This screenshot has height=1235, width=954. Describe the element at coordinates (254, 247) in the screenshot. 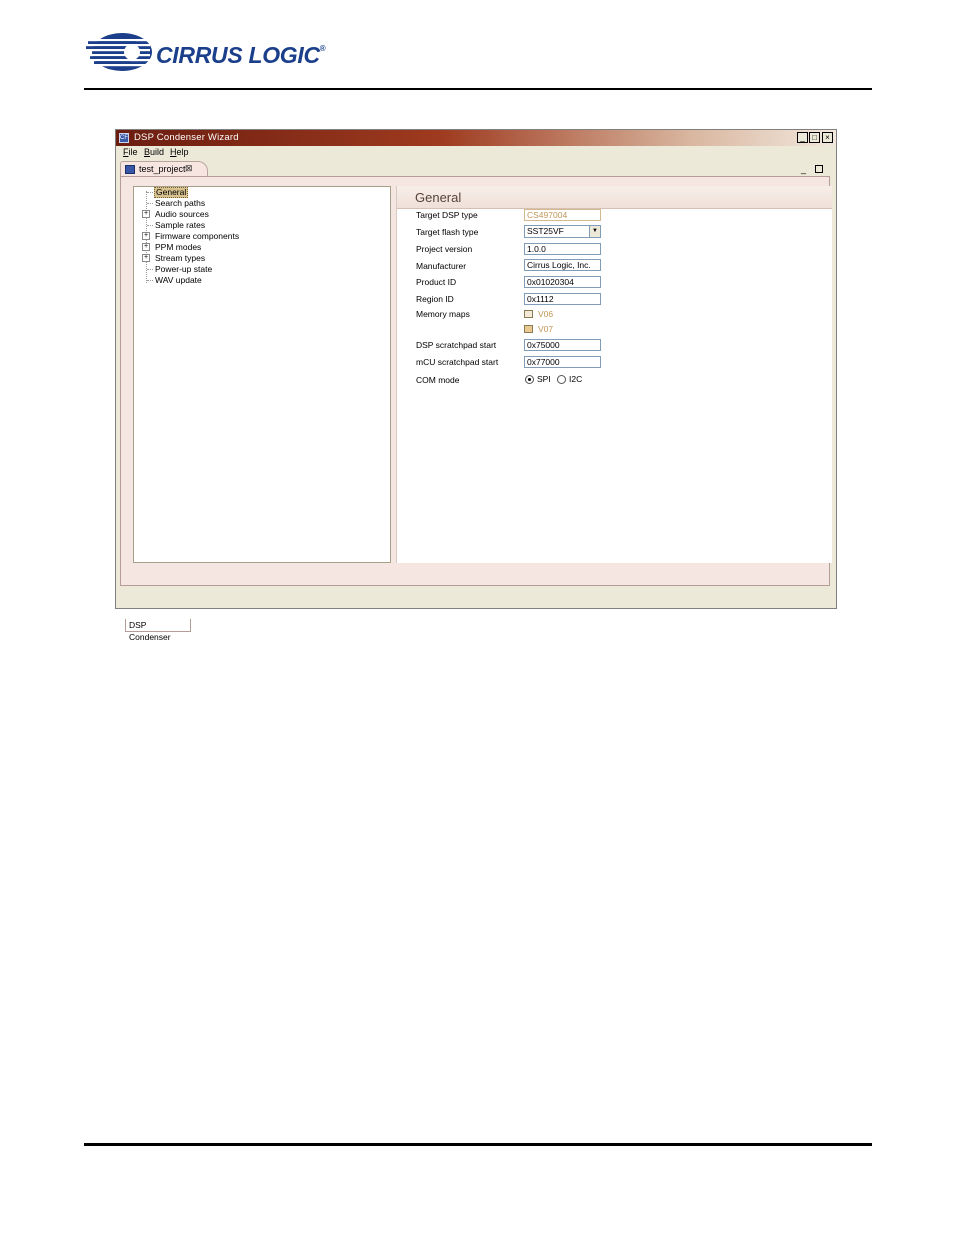

I see `tree-item-ppm-modes: + PPM modes` at that location.